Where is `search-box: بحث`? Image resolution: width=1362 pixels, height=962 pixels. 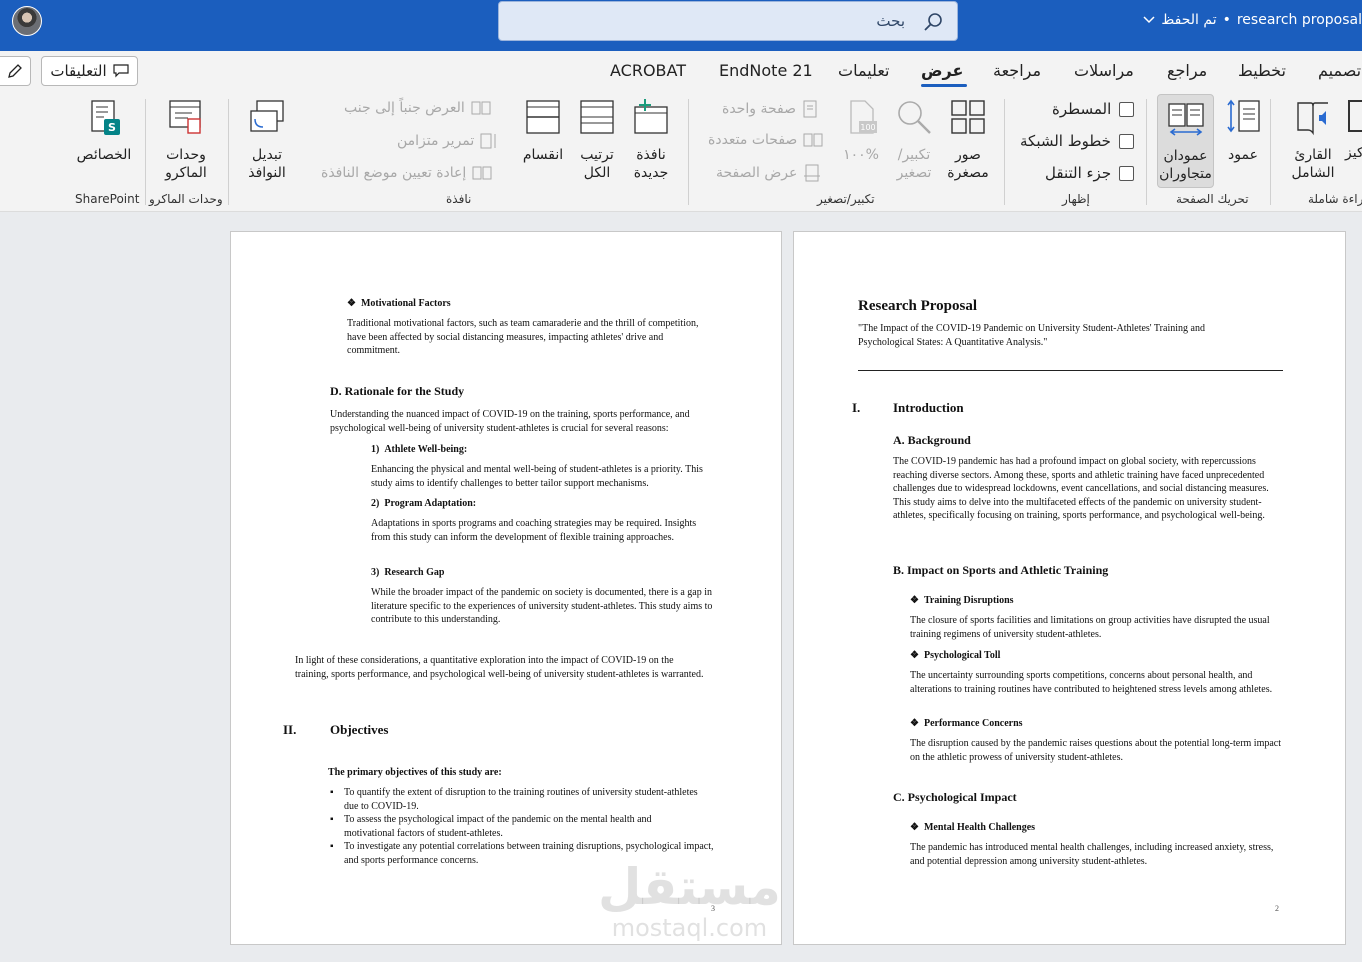
search-box: بحث is located at coordinates (728, 21).